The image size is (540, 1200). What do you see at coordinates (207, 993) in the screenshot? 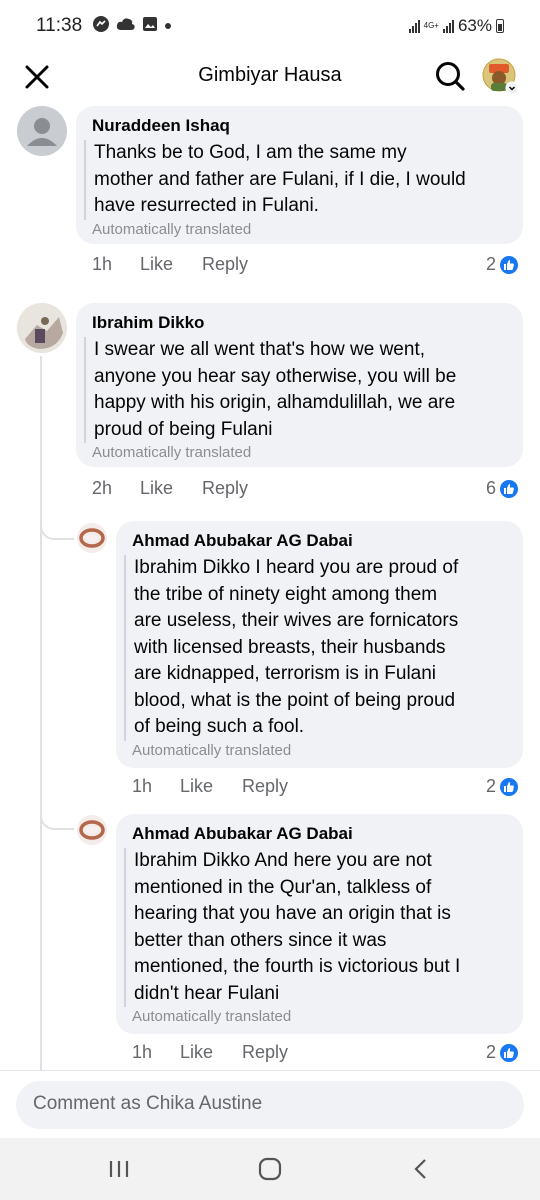
I see `comment-line: didn't hear Fulani` at bounding box center [207, 993].